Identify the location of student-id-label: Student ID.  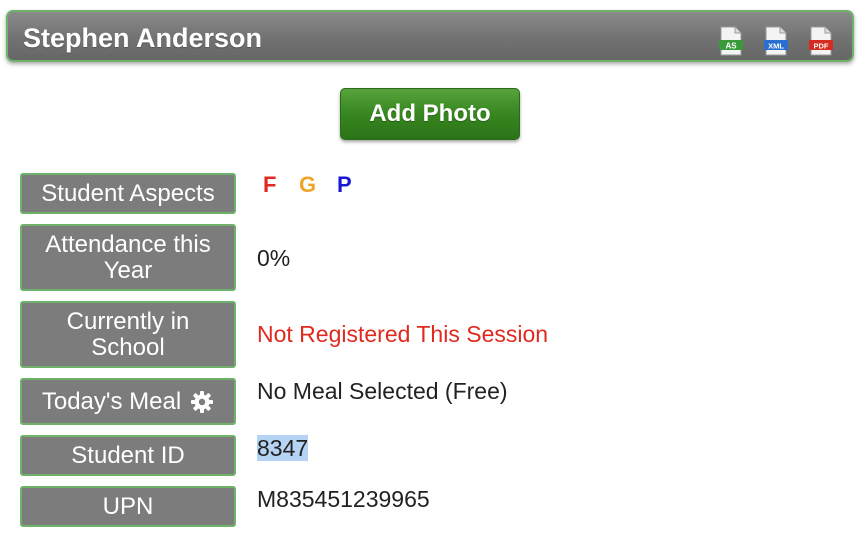
(128, 455).